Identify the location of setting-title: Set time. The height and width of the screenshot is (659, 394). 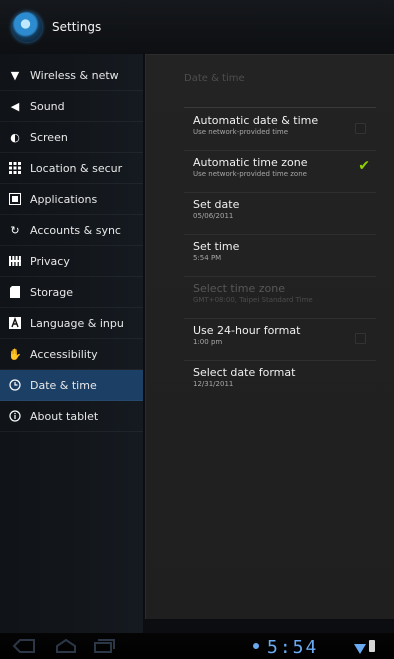
(216, 246).